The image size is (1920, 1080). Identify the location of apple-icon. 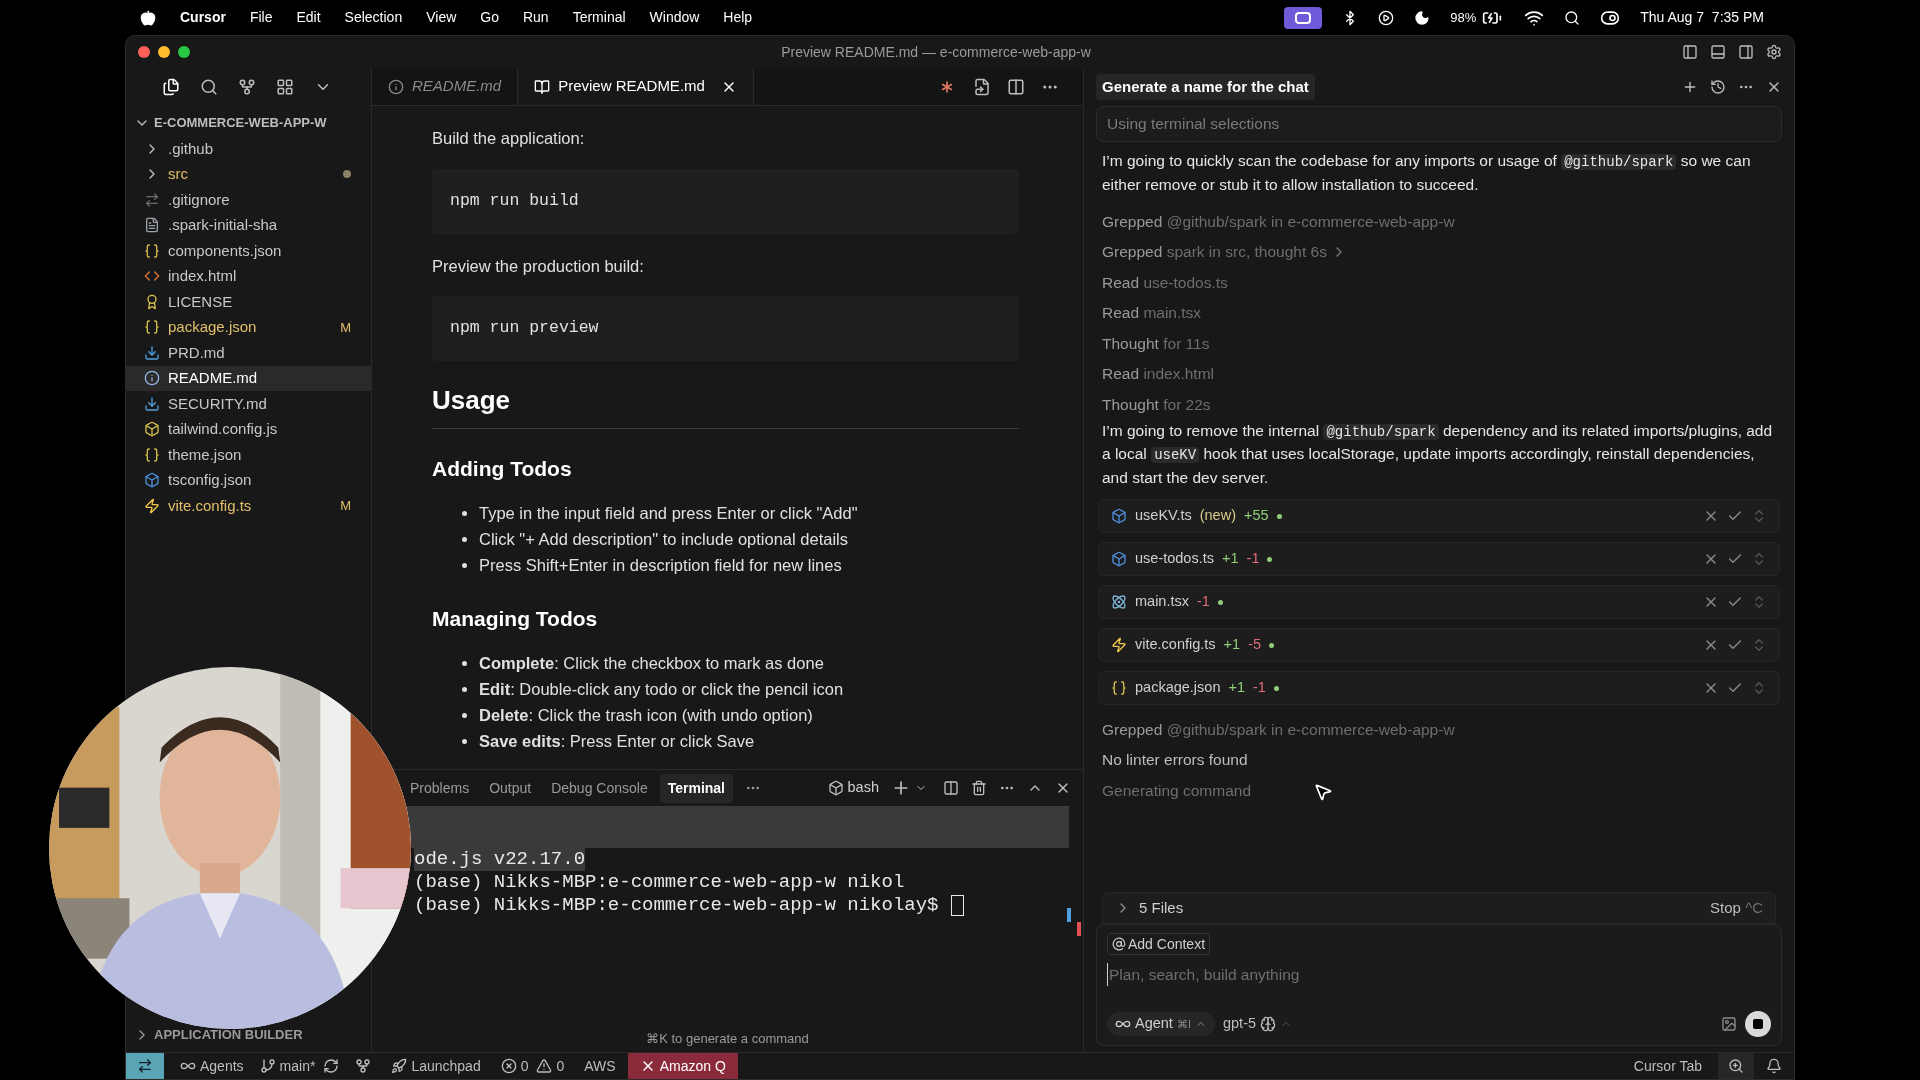
(148, 17).